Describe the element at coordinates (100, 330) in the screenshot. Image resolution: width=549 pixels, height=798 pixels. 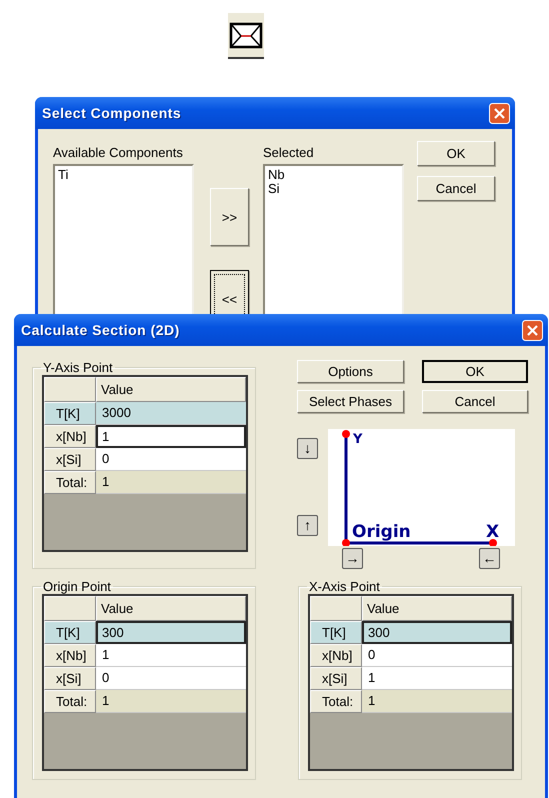
I see `window-title: Calculate Section (2D)` at that location.